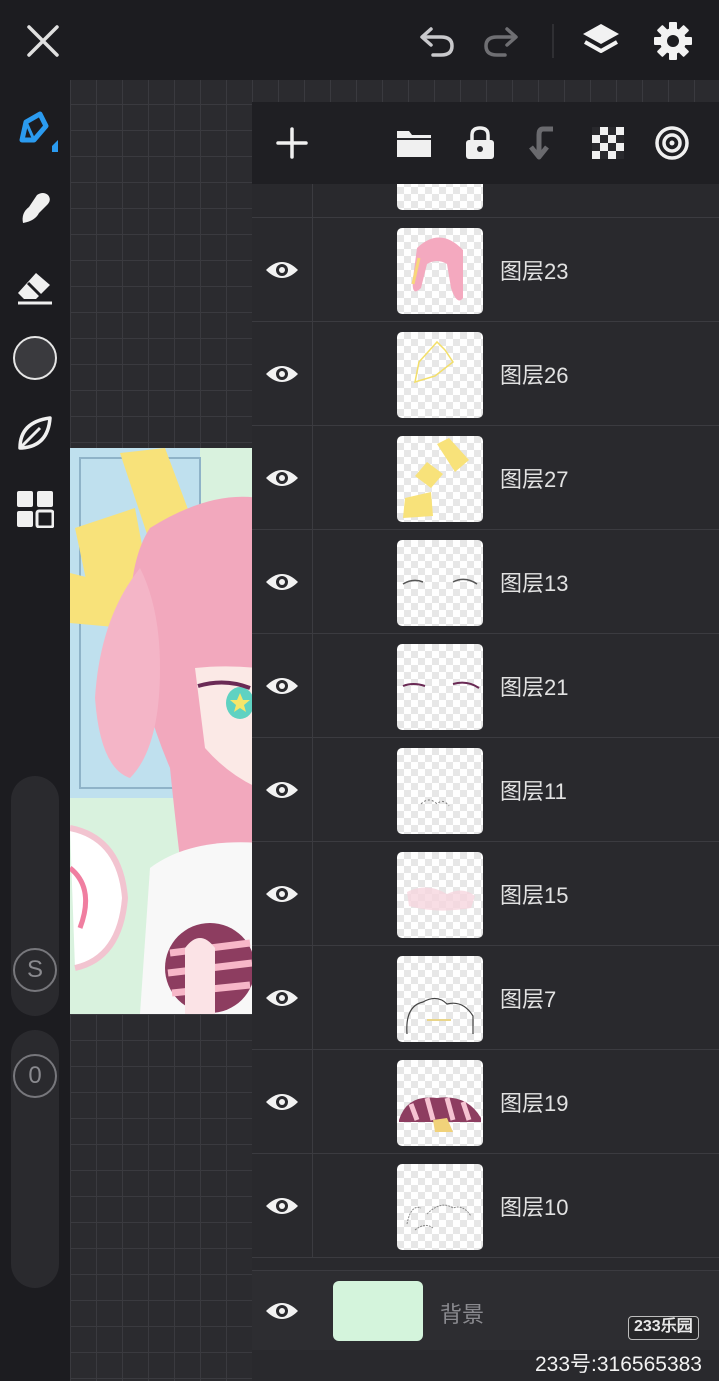 The image size is (719, 1381). I want to click on layer-row: 图层15, so click(485, 894).